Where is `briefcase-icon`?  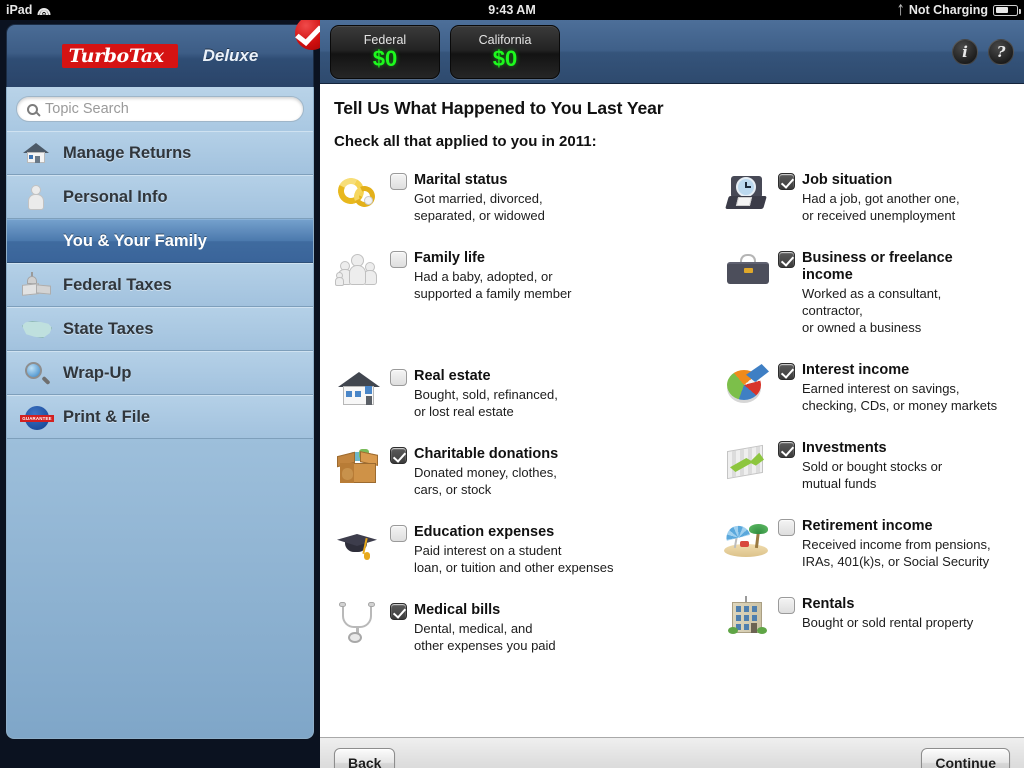
briefcase-icon is located at coordinates (750, 272).